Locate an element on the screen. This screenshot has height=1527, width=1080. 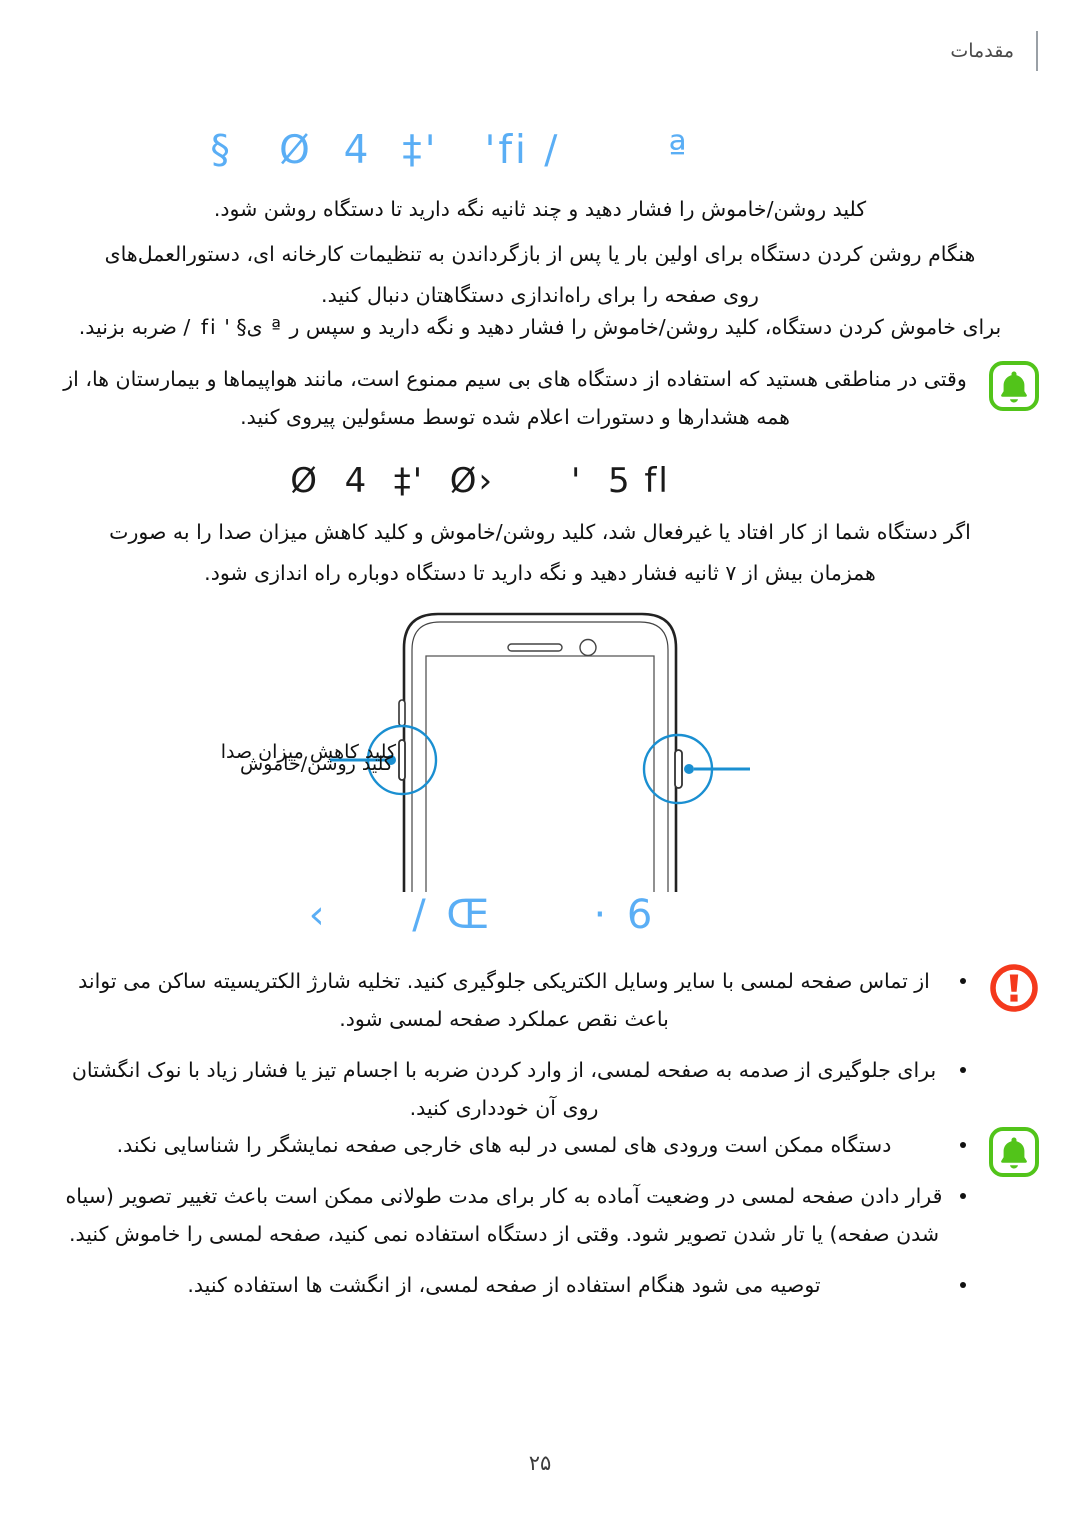
heading-restart: Ø 4 ‡' Ø› ' 5 fl is located at coordinates (480, 481).